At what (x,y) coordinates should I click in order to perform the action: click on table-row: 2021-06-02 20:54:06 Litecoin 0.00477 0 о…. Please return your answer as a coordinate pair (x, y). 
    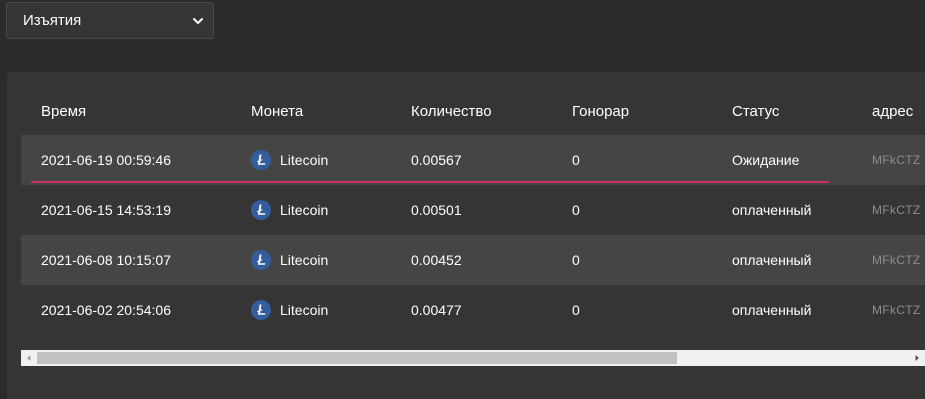
    Looking at the image, I should click on (473, 310).